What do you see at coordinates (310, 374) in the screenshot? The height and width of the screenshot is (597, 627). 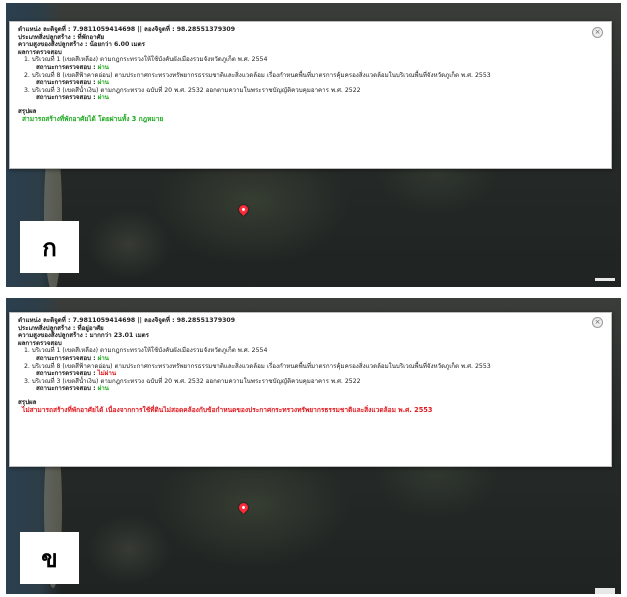 I see `check-item-status: สถานะการตรวจสอบ : ไม่ผ่าน` at bounding box center [310, 374].